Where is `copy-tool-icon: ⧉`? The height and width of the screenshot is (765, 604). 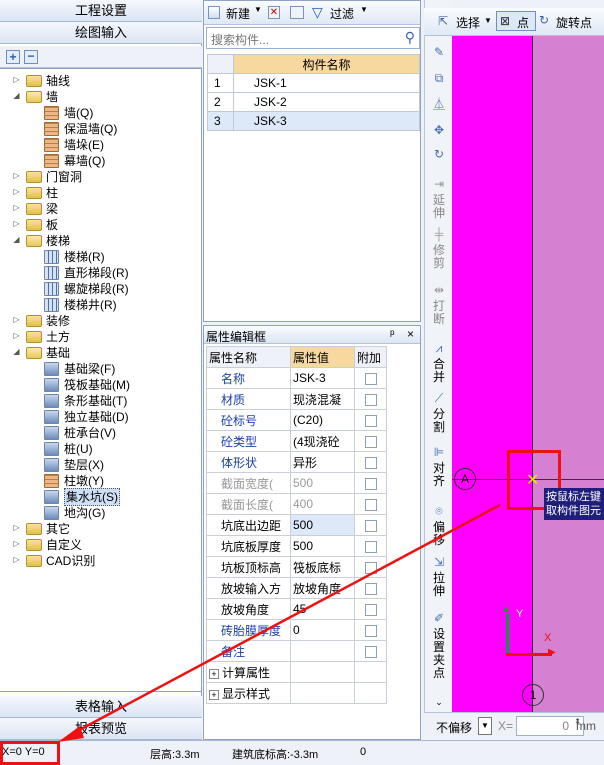
copy-tool-icon: ⧉ is located at coordinates (439, 78).